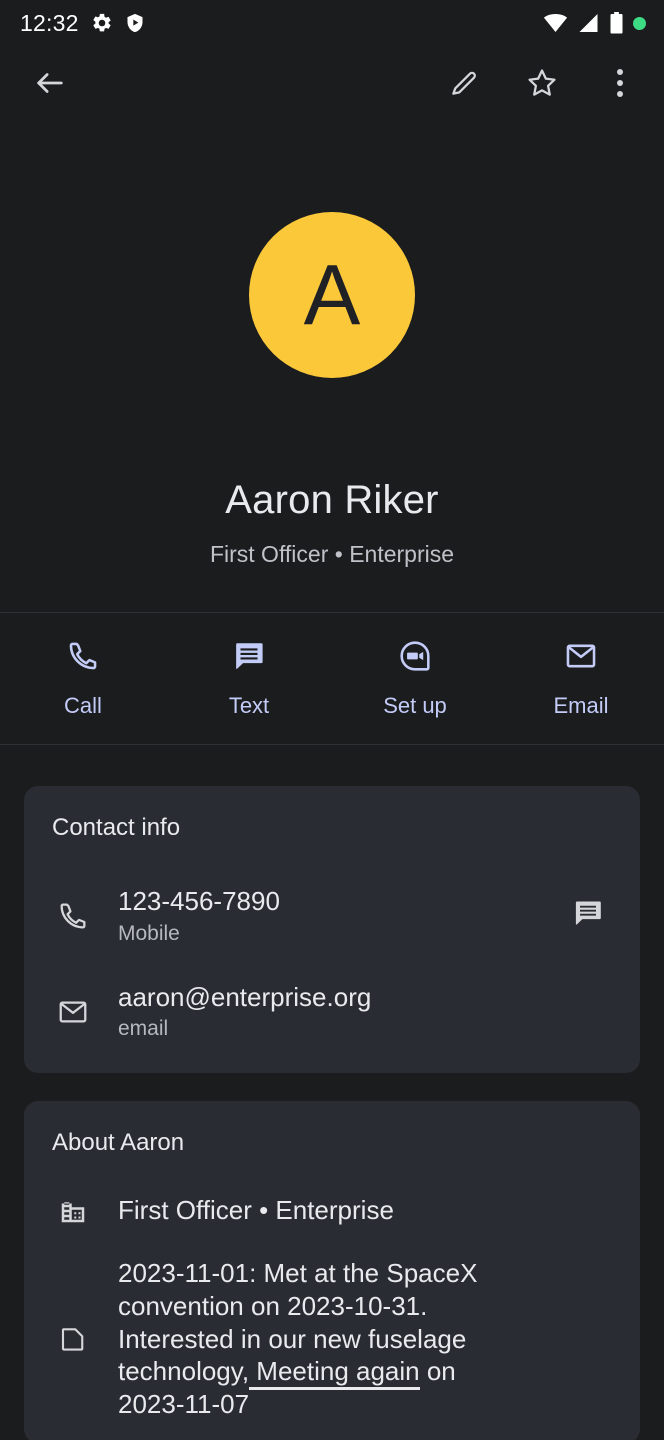 This screenshot has height=1440, width=664. I want to click on shield-play-icon, so click(135, 23).